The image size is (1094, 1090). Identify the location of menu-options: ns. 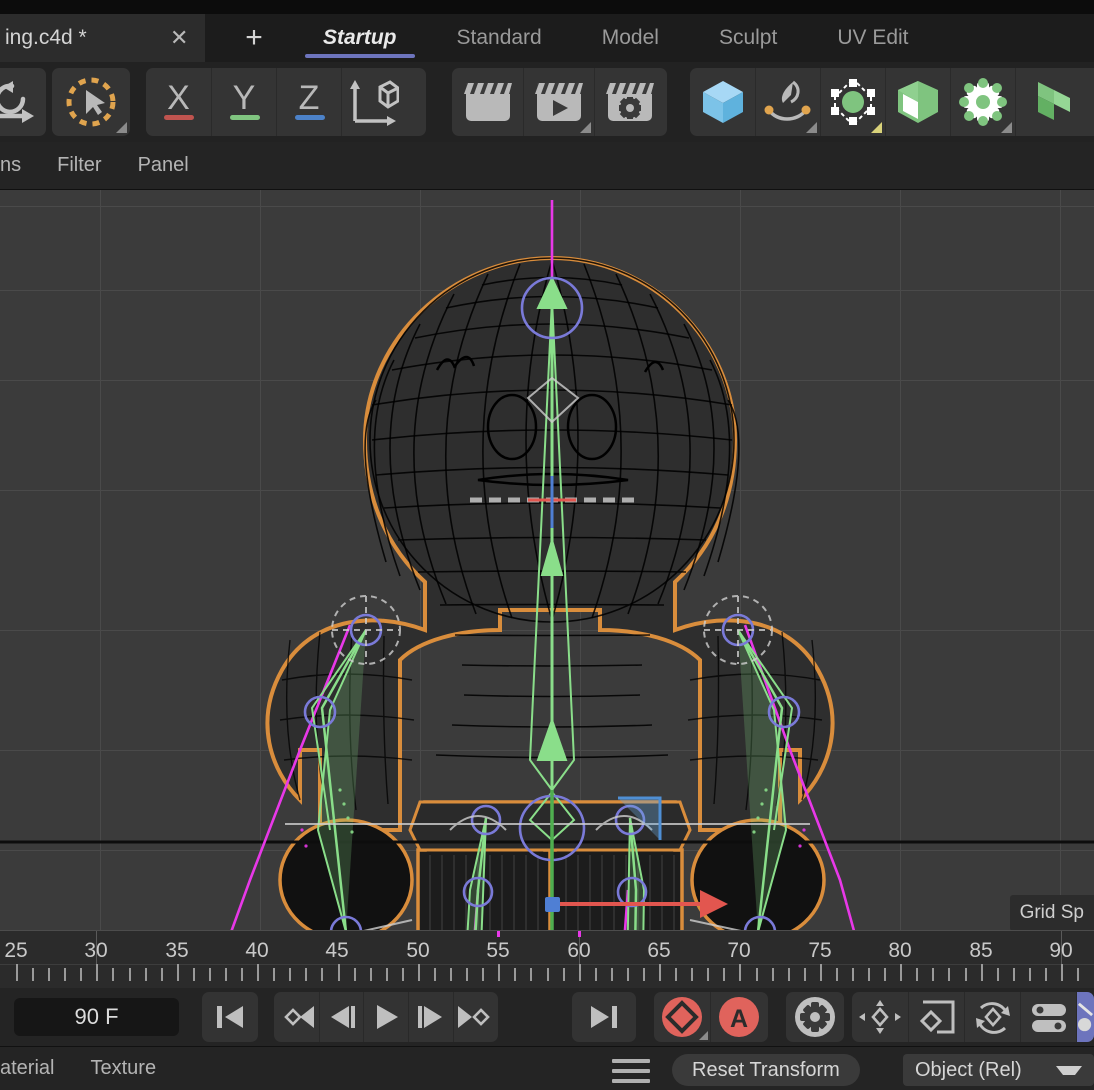
(19, 165).